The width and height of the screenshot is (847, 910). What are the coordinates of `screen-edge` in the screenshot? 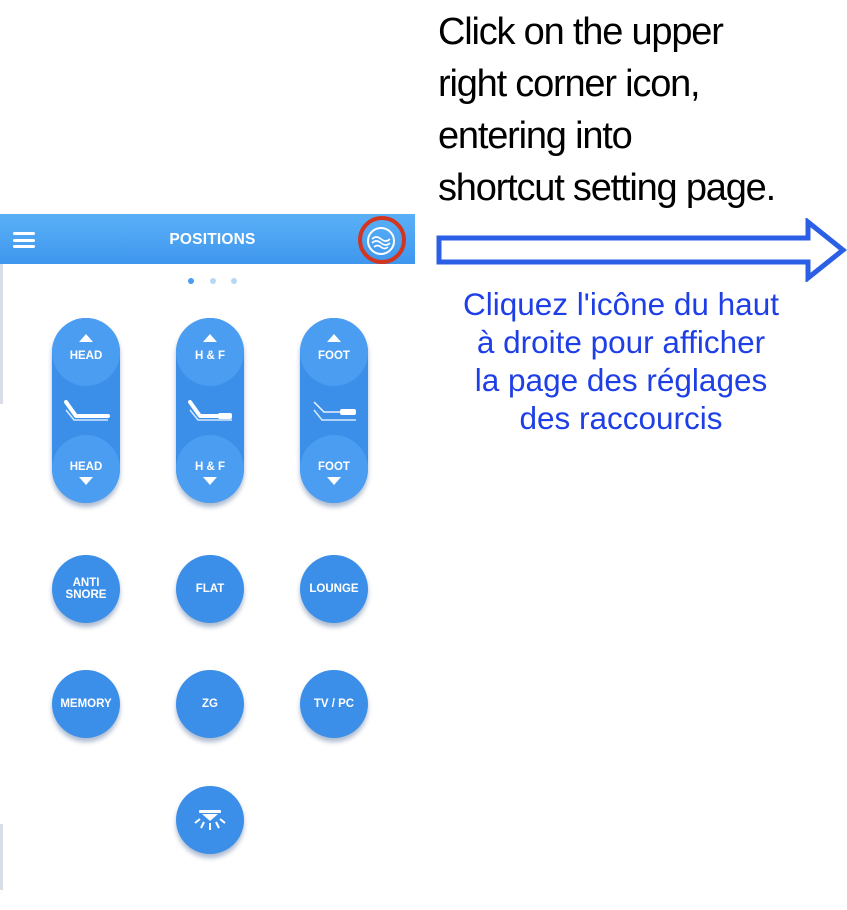 It's located at (1, 857).